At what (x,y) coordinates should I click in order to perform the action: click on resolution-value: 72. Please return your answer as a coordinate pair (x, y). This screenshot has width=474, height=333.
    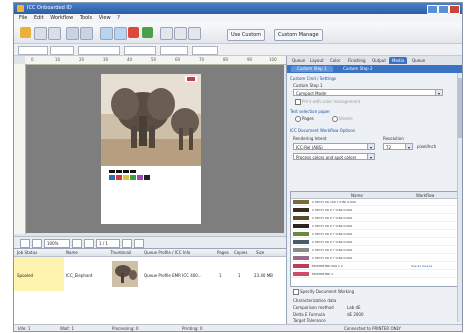
    Looking at the image, I should click on (389, 147).